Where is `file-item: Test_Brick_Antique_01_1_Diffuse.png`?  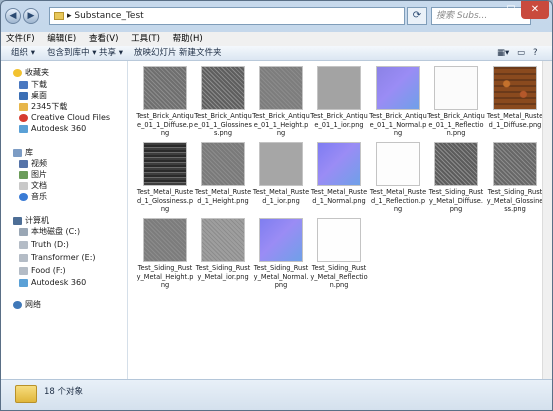
file-item: Test_Brick_Antique_01_1_Diffuse.png is located at coordinates (165, 102).